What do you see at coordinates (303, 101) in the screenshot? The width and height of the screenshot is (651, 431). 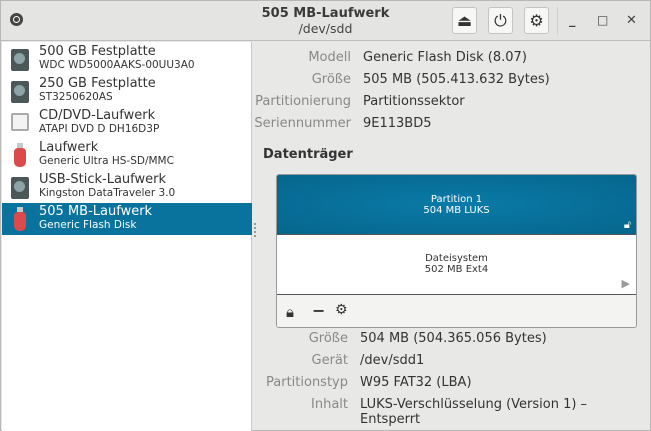 I see `drive-label: Partitionierung` at bounding box center [303, 101].